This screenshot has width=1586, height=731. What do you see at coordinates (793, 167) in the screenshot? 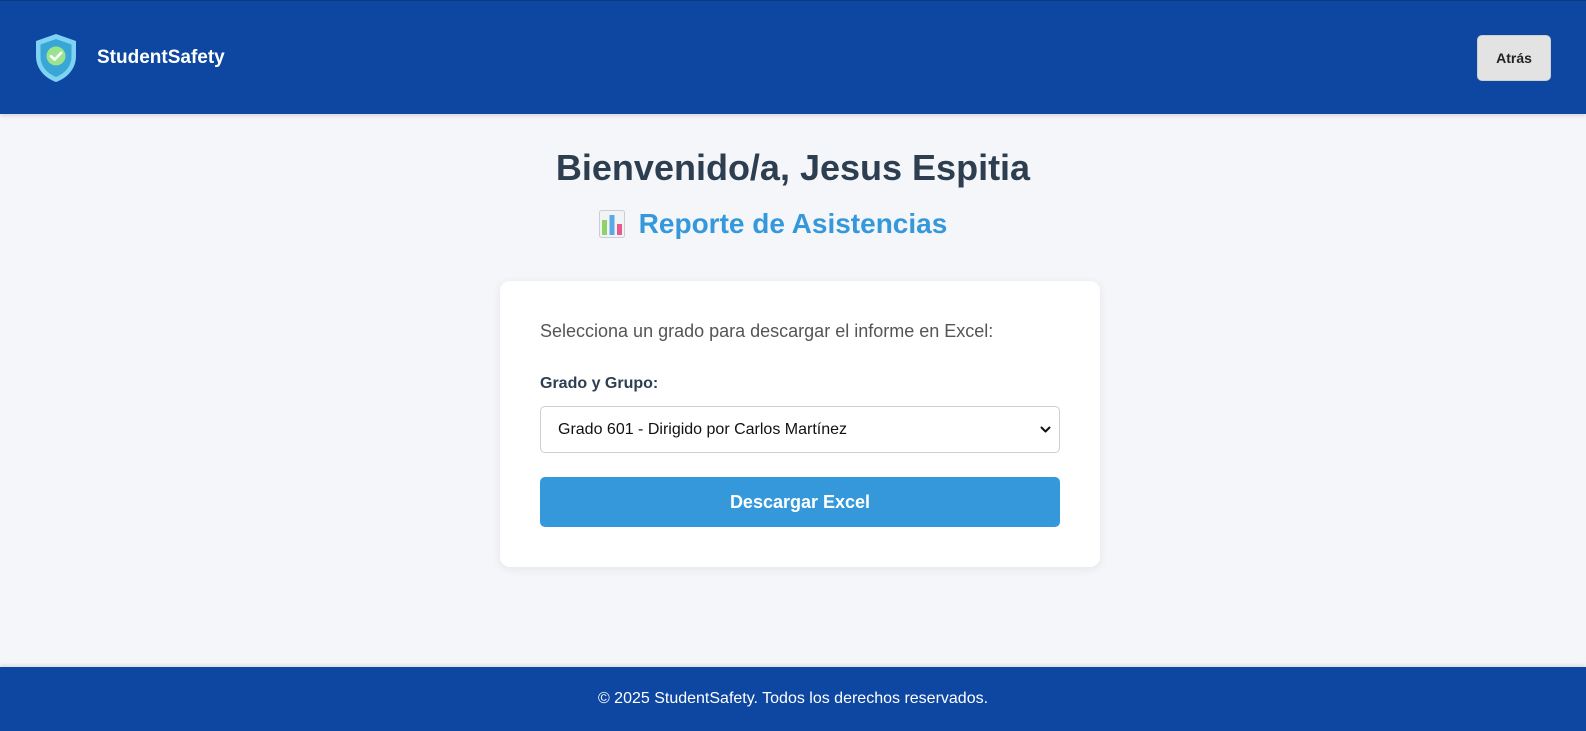
I see `page-title: Bienvenido/a, Jesus Espitia` at bounding box center [793, 167].